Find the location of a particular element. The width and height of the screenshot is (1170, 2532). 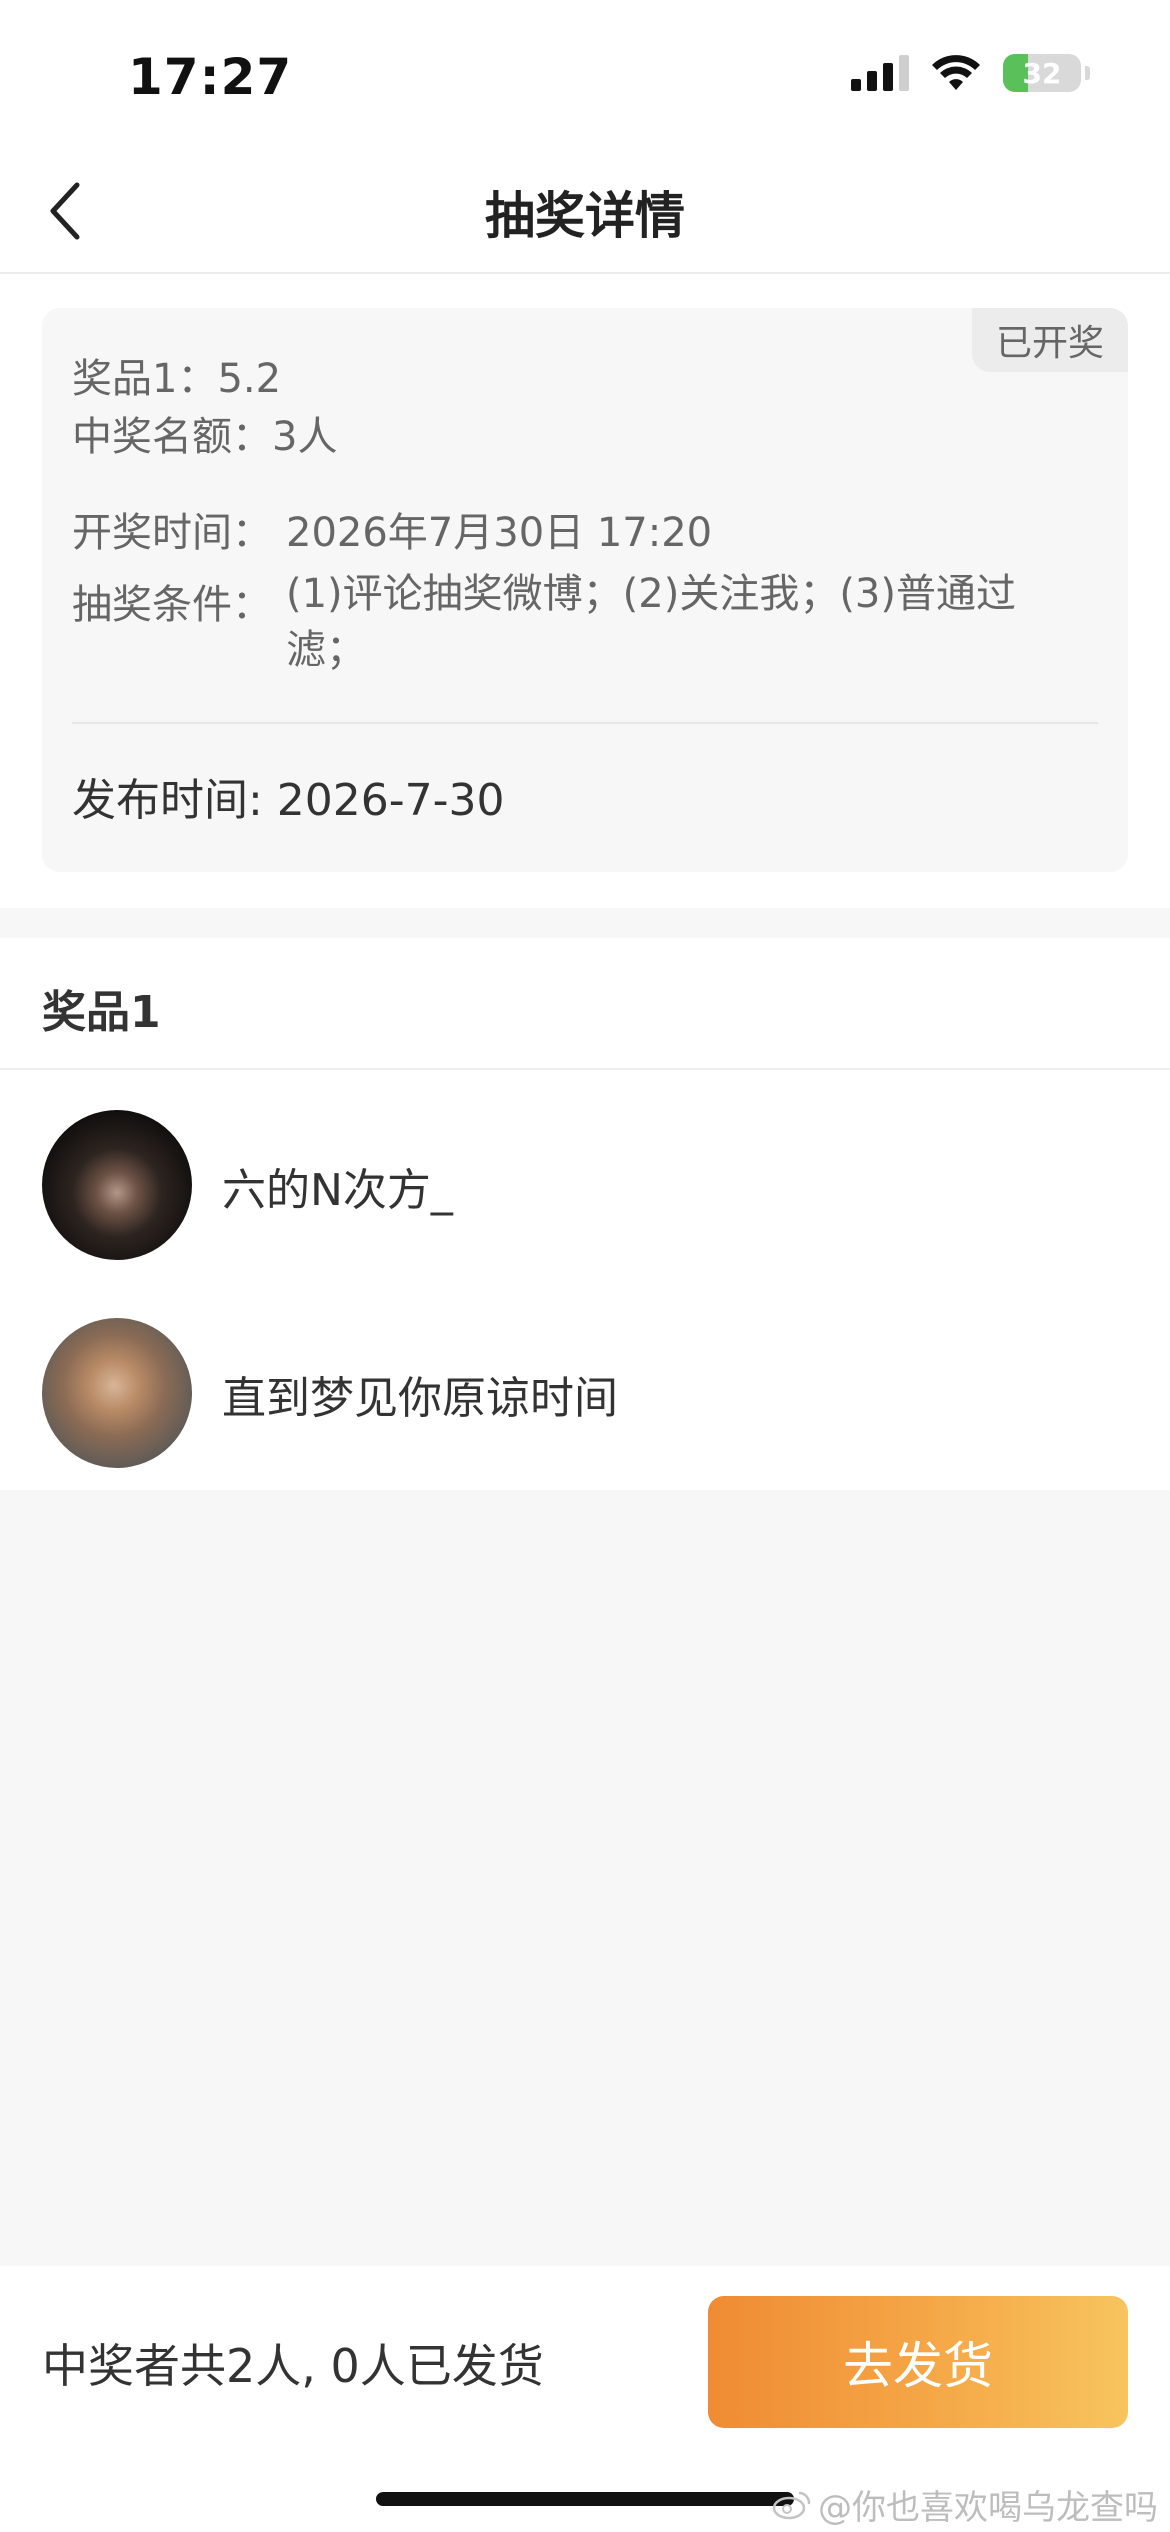

card-divider is located at coordinates (585, 723).